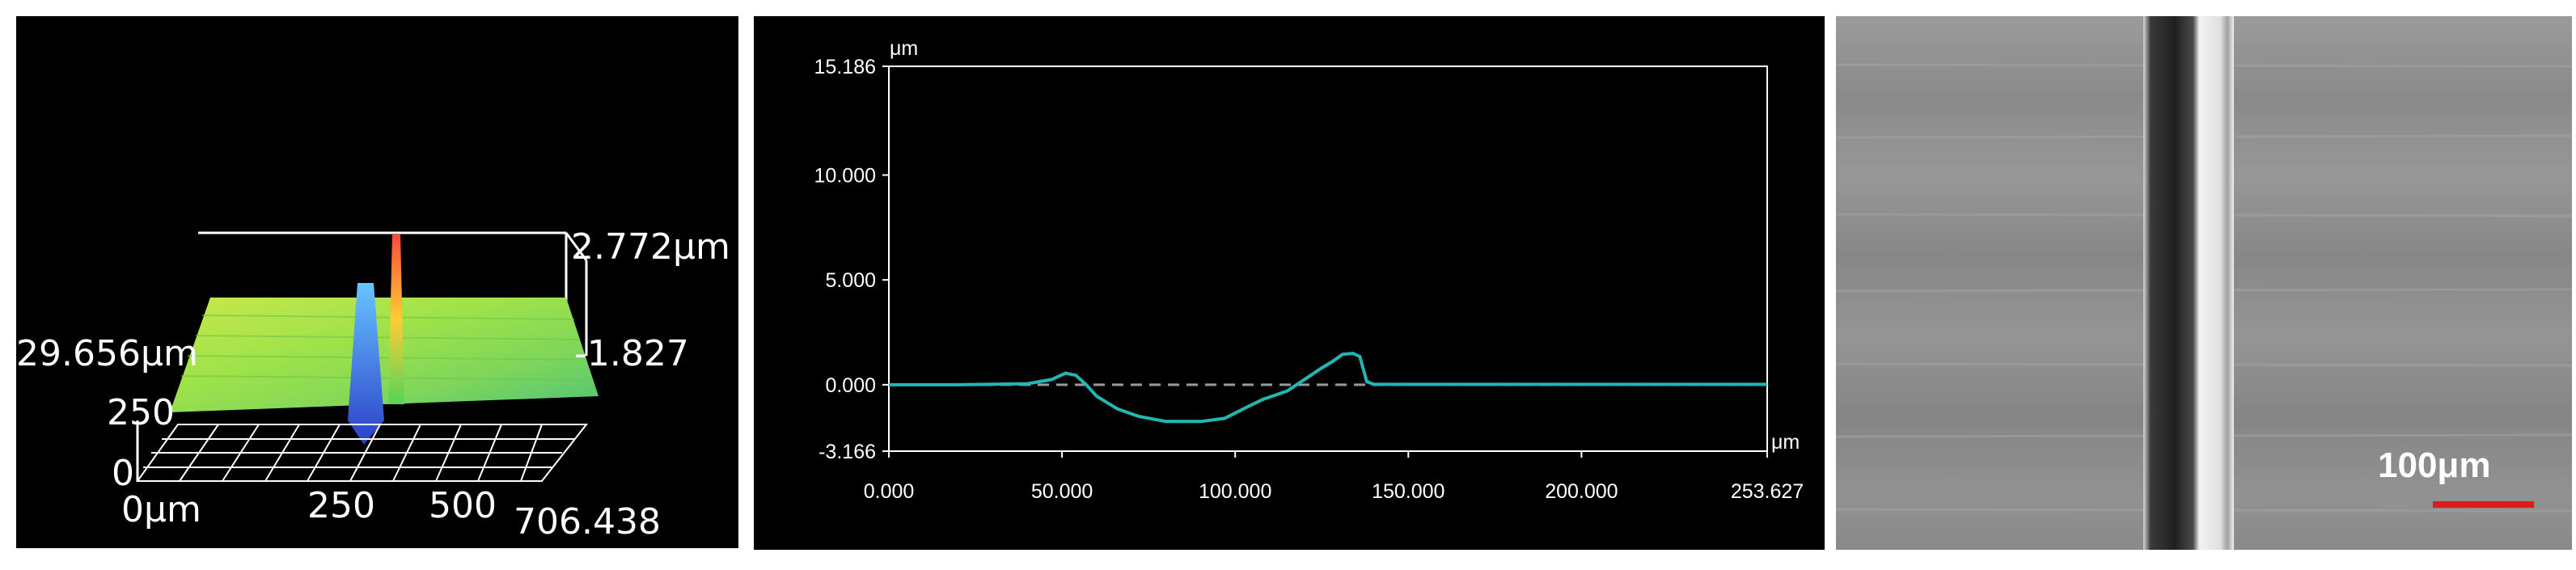 This screenshot has width=2576, height=570. I want to click on x-unit-label: μm, so click(1786, 442).